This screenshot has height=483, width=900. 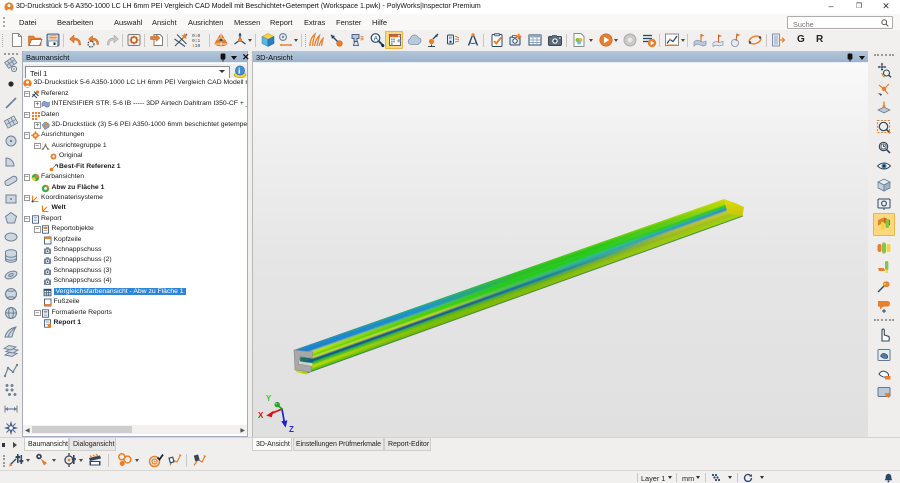 What do you see at coordinates (376, 38) in the screenshot?
I see `svg-text: A` at bounding box center [376, 38].